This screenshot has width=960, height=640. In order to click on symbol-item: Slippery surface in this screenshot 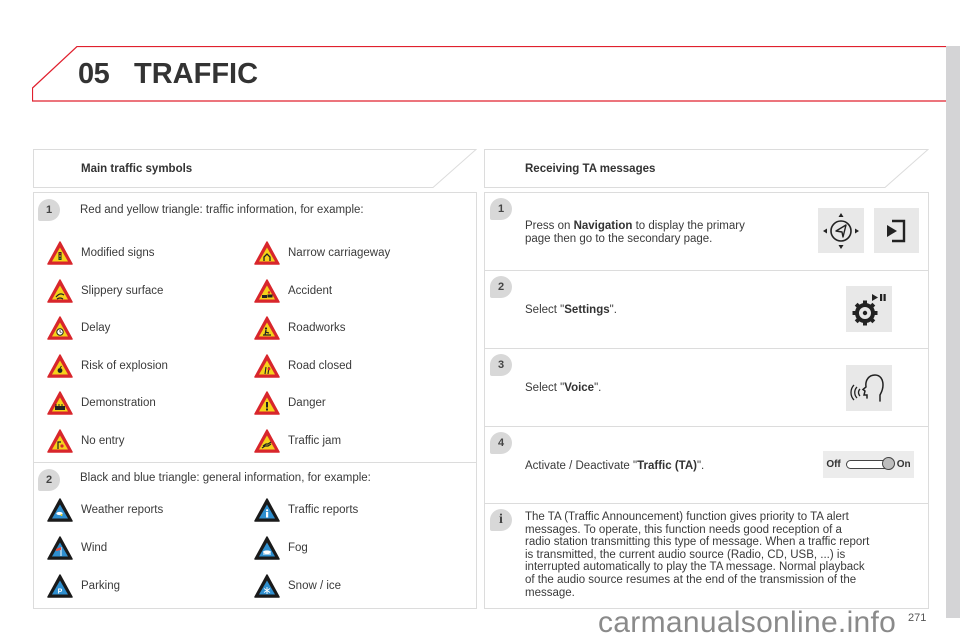, I will do `click(105, 291)`.